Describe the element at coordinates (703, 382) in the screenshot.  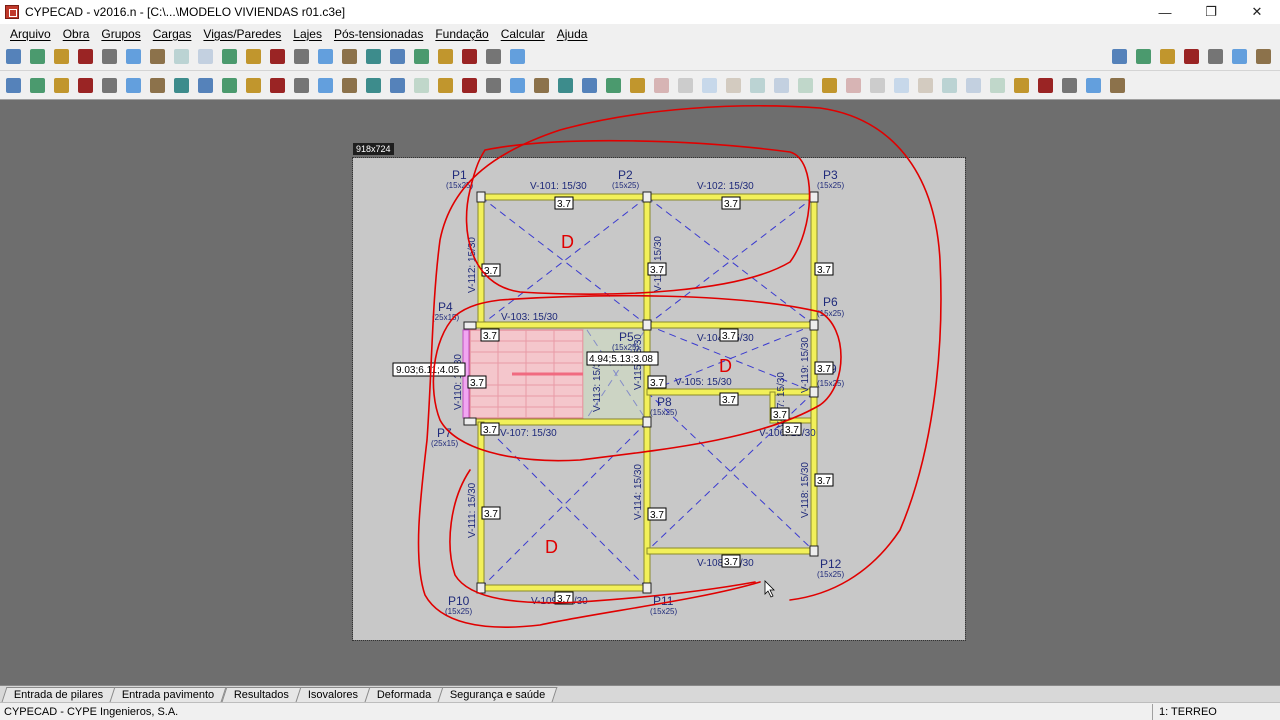
I see `beam-label: V-105: 15/30` at that location.